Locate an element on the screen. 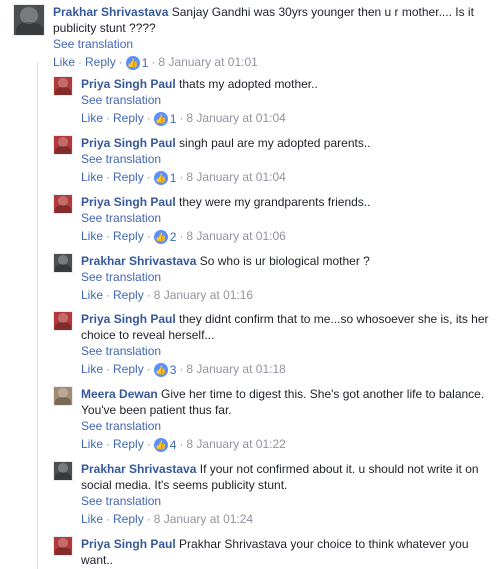  comment-text: they were my grandparents friends.. is located at coordinates (275, 202).